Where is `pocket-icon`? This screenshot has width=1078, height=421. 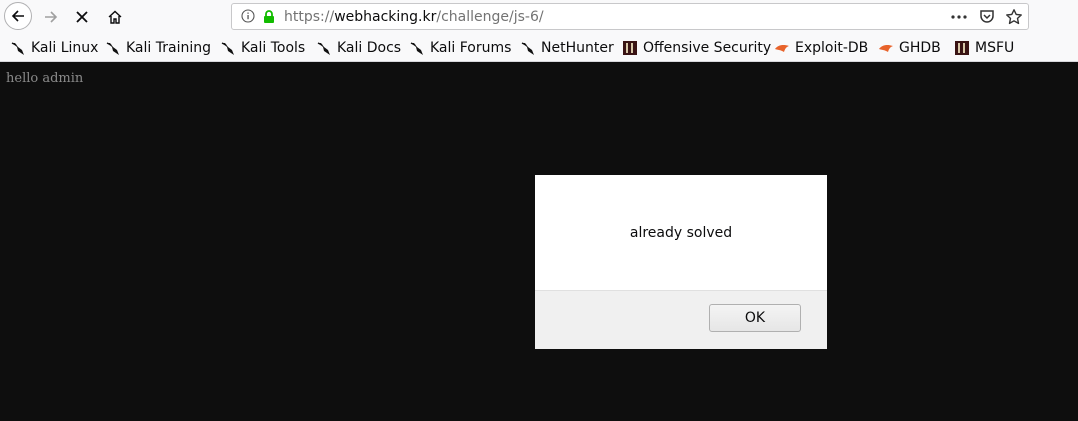
pocket-icon is located at coordinates (987, 17).